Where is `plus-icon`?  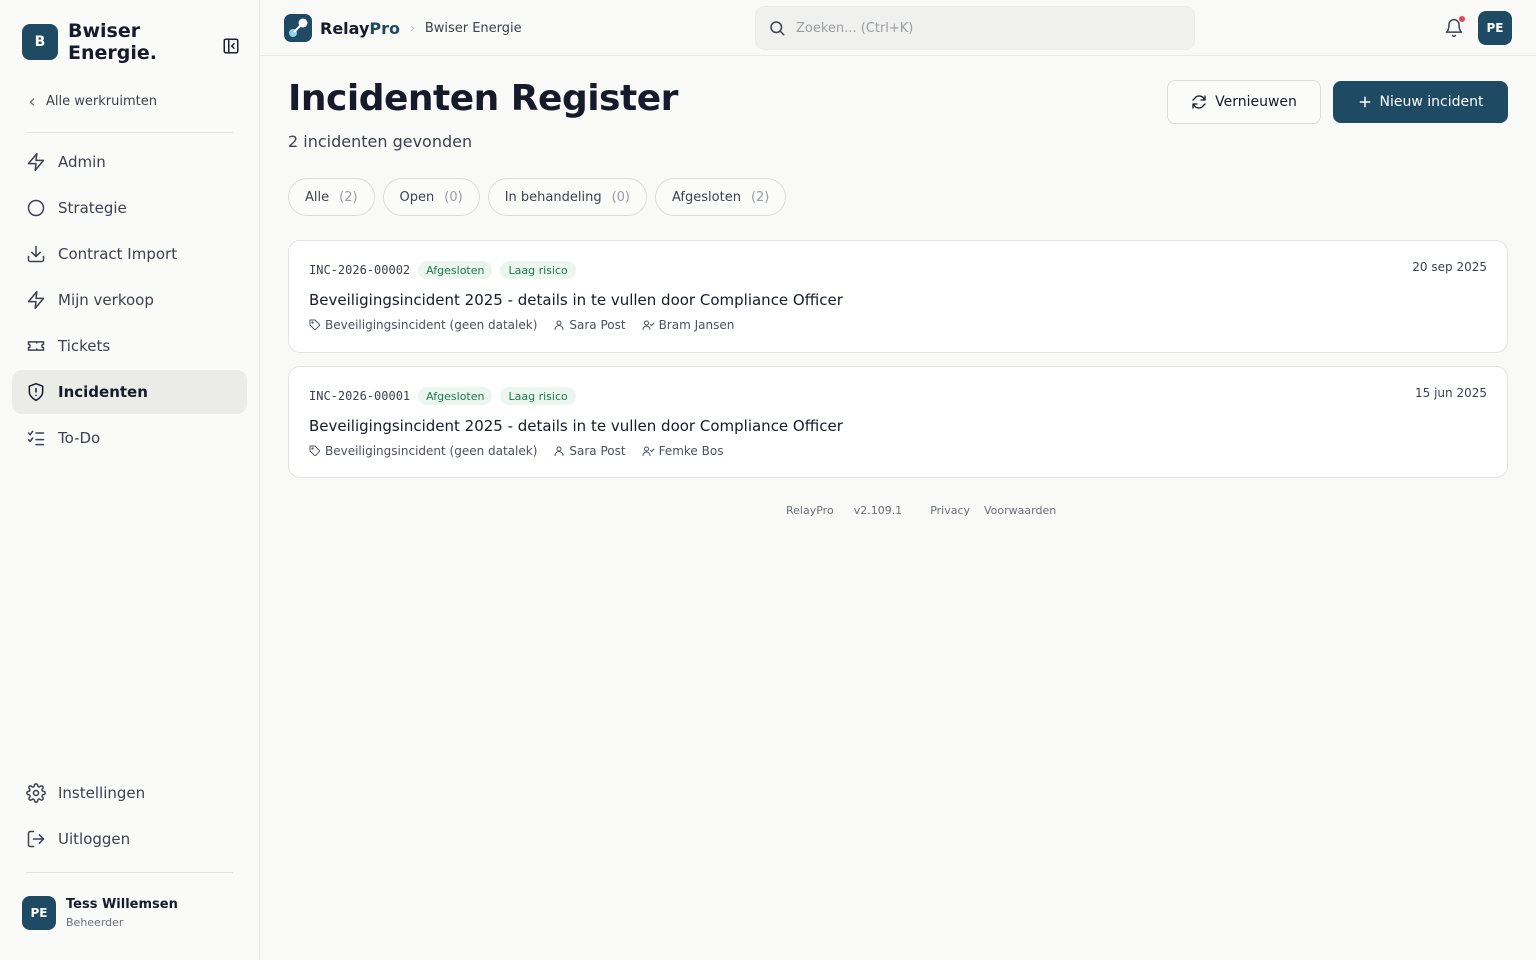 plus-icon is located at coordinates (1364, 102).